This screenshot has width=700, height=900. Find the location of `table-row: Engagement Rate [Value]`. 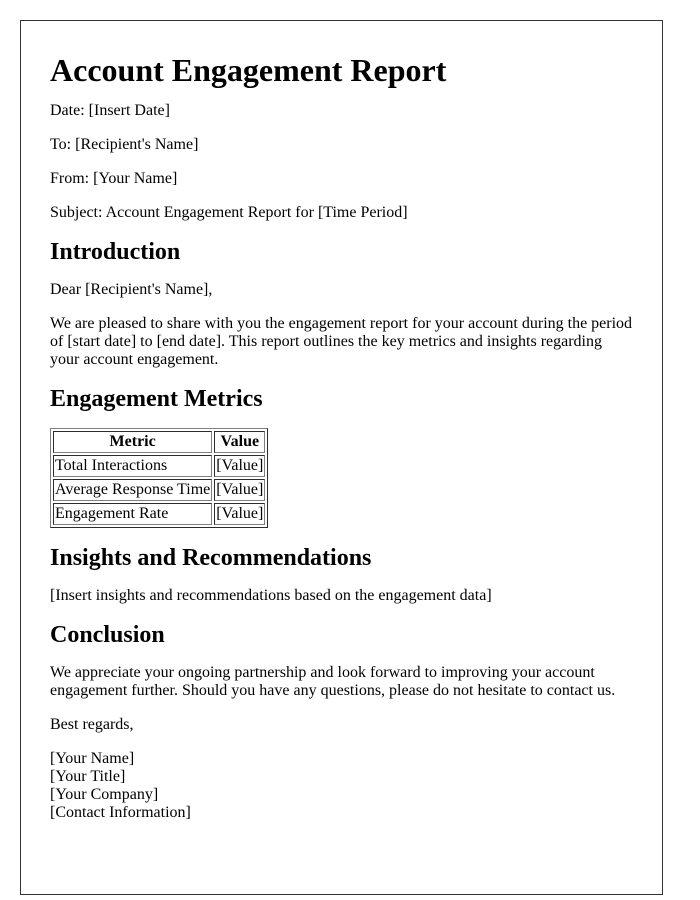

table-row: Engagement Rate [Value] is located at coordinates (159, 514).